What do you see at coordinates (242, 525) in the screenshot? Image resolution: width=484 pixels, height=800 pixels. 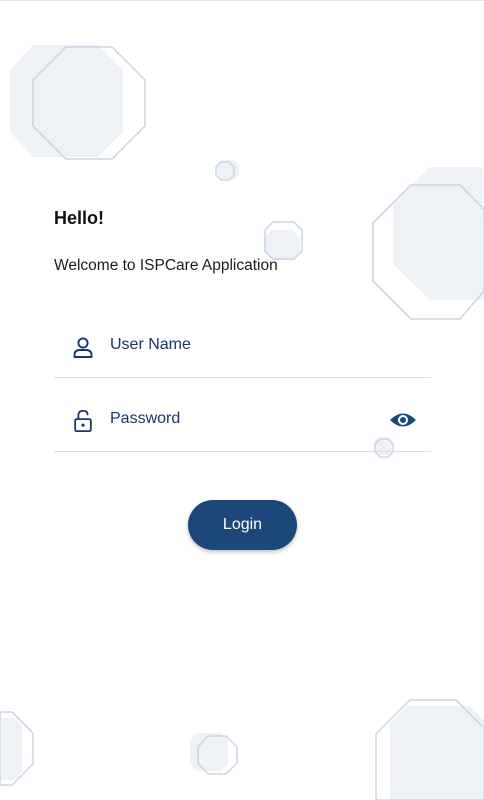 I see `login-button: Login` at bounding box center [242, 525].